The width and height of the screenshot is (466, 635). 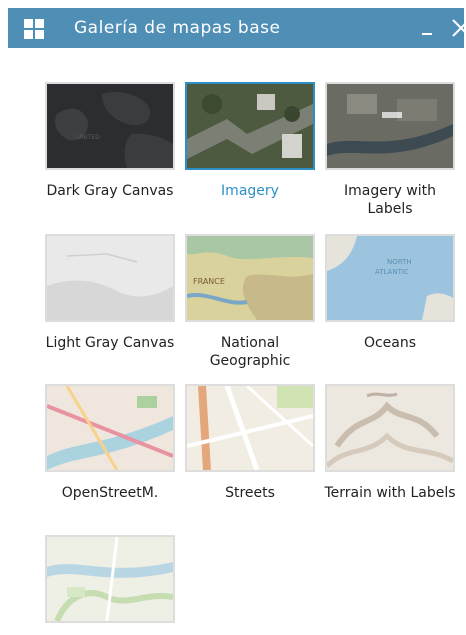 I want to click on svg-text: FRANCE, so click(x=209, y=281).